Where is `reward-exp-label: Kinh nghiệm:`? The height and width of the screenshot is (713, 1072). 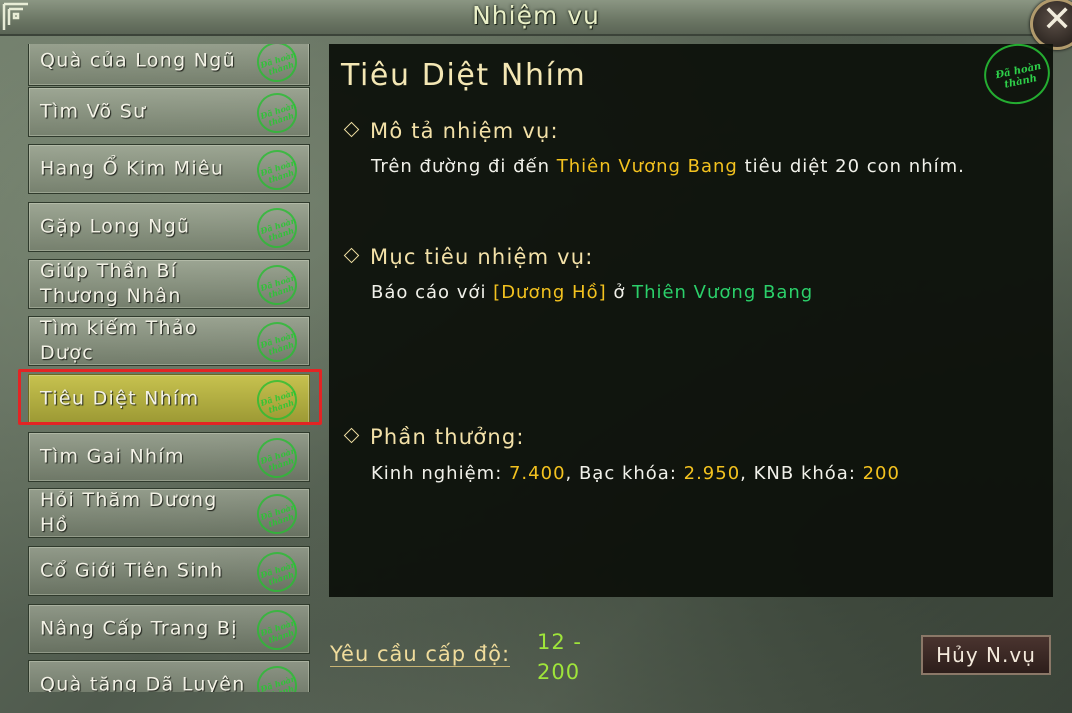
reward-exp-label: Kinh nghiệm: is located at coordinates (440, 473).